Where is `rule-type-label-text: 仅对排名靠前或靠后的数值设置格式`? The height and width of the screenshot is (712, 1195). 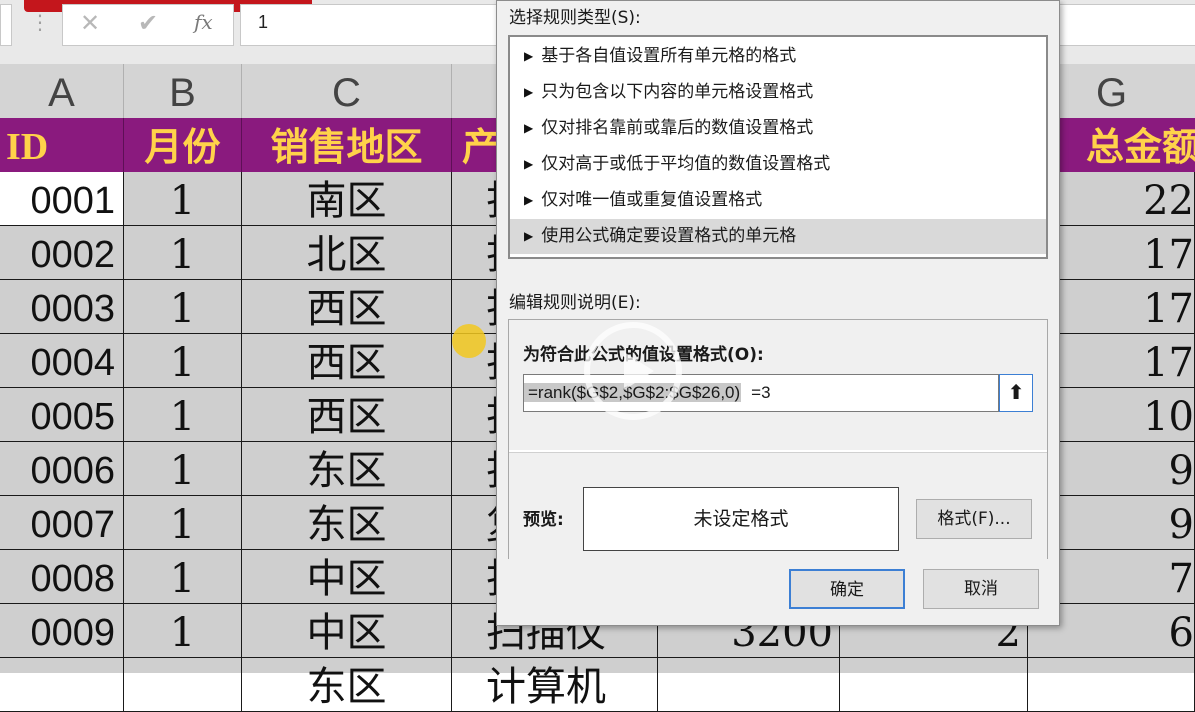 rule-type-label-text: 仅对排名靠前或靠后的数值设置格式 is located at coordinates (677, 128).